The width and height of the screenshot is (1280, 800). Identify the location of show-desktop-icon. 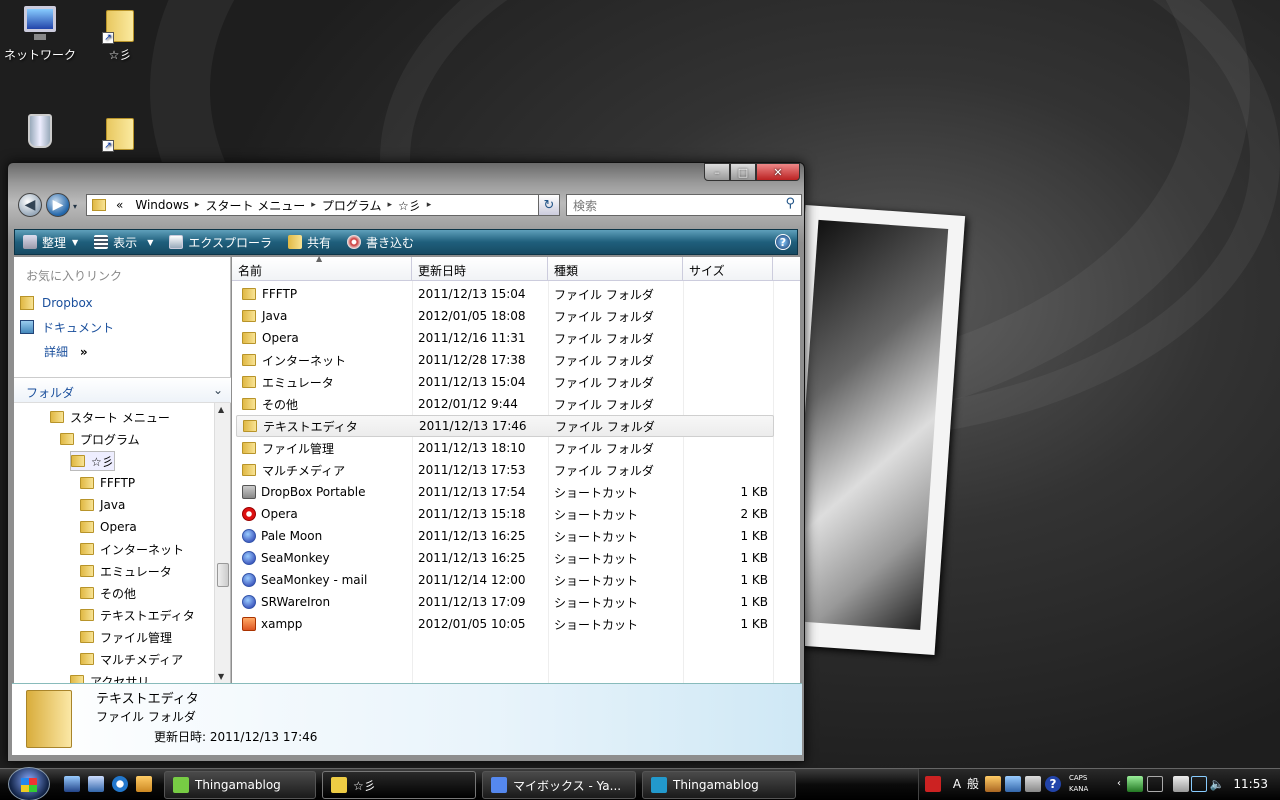
(72, 784).